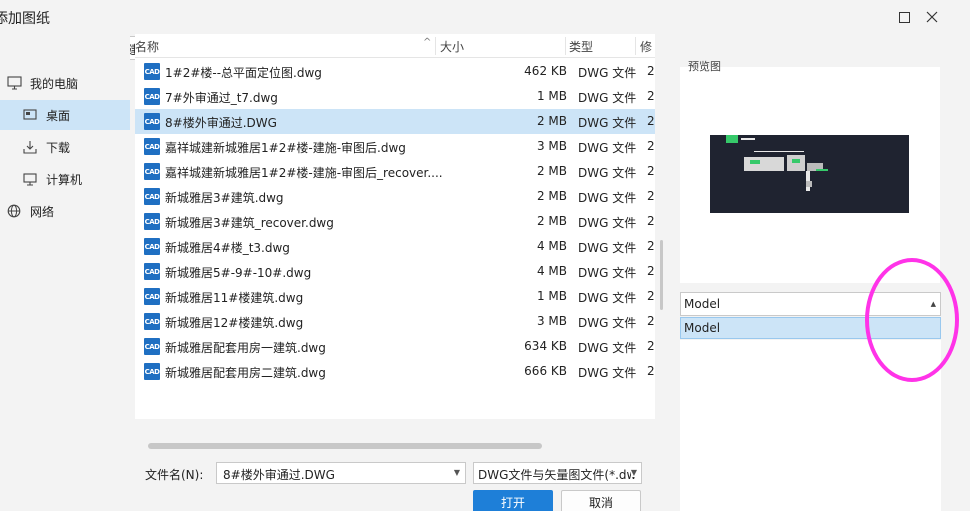 Image resolution: width=970 pixels, height=511 pixels. What do you see at coordinates (452, 46) in the screenshot?
I see `column-header-size: 大小` at bounding box center [452, 46].